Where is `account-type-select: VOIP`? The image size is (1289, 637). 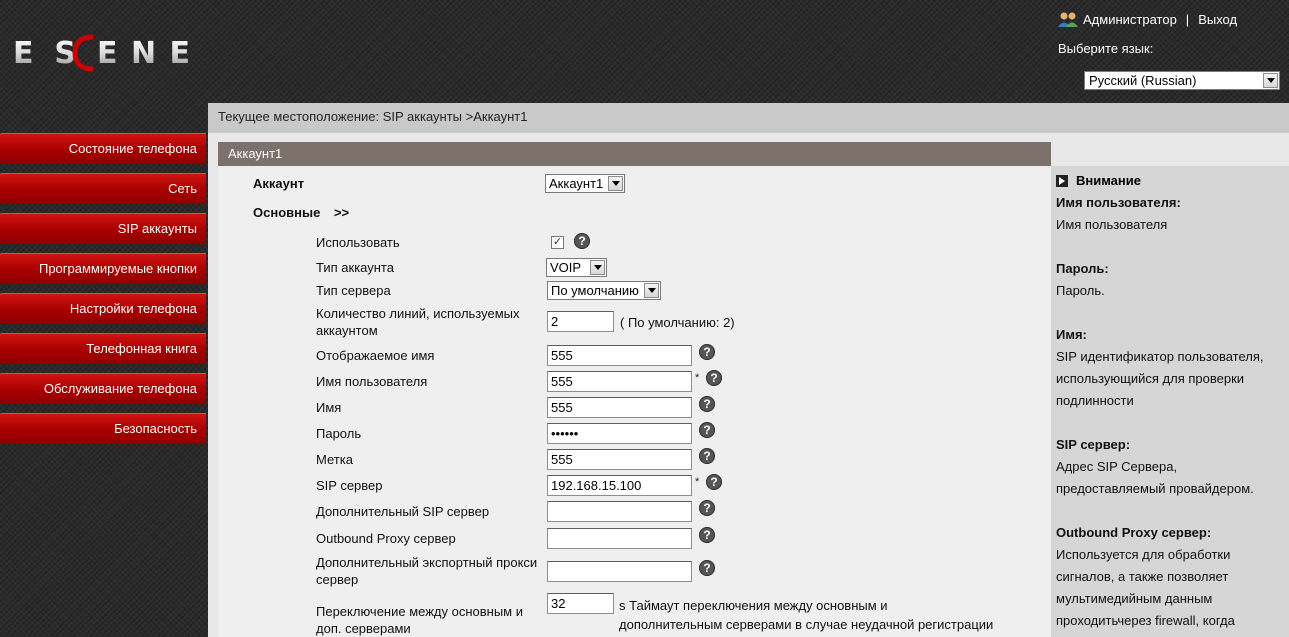
account-type-select: VOIP is located at coordinates (576, 267).